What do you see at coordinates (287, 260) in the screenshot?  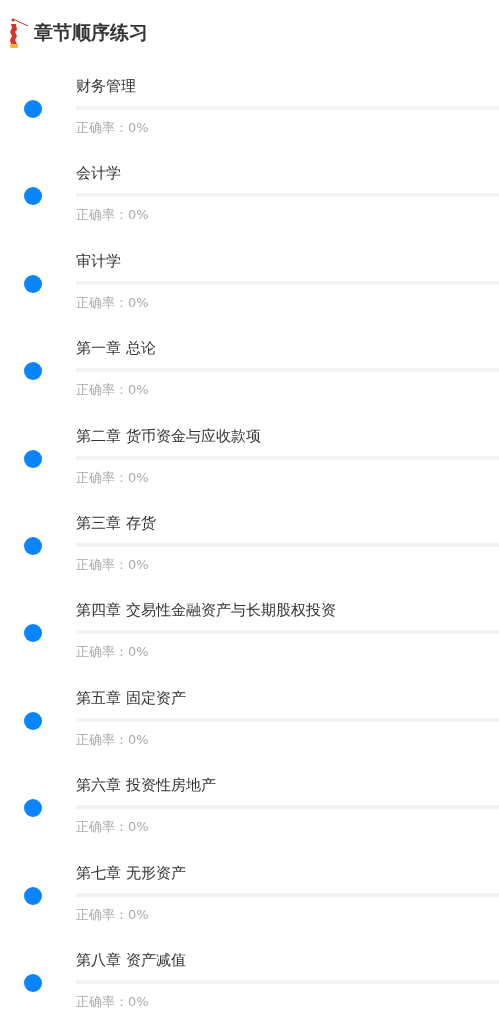 I see `chapter-title: 审计学` at bounding box center [287, 260].